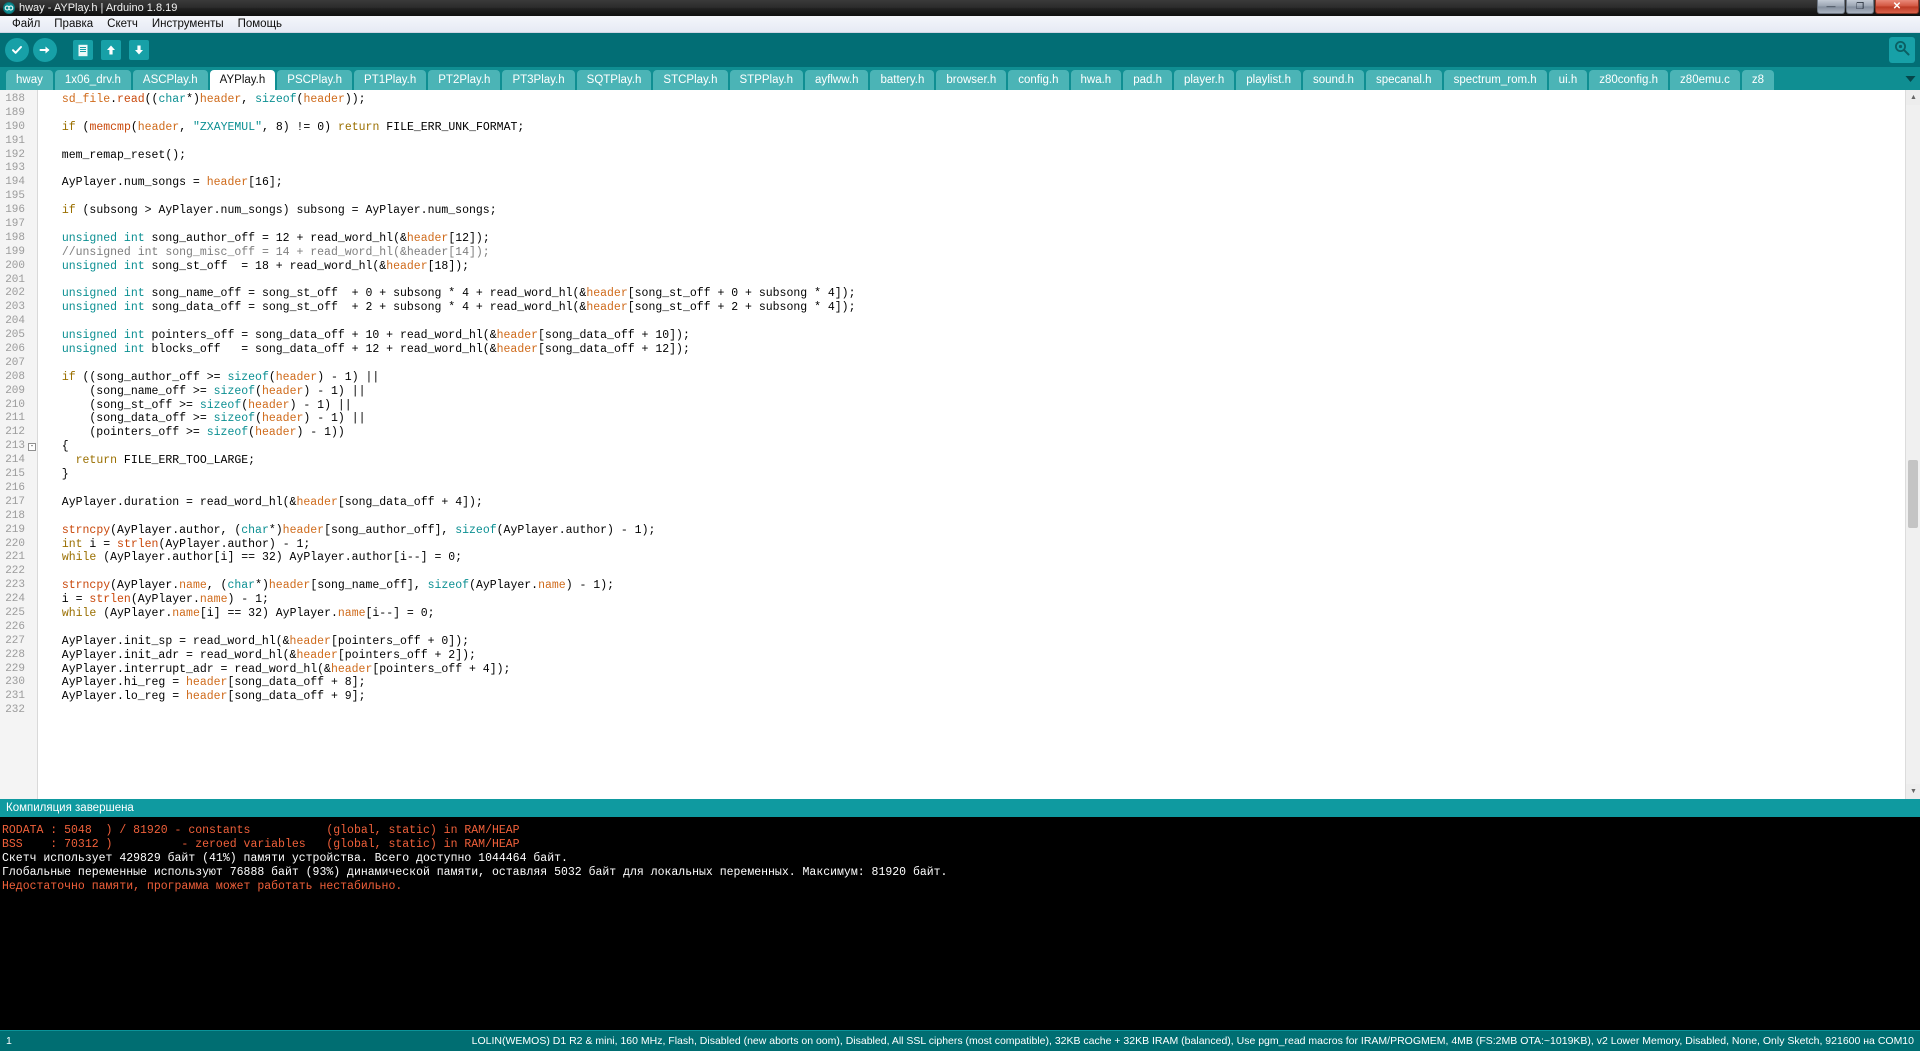 The image size is (1920, 1051). What do you see at coordinates (1495, 80) in the screenshot?
I see `tab-spectrum-rom-h: spectrum_rom.h` at bounding box center [1495, 80].